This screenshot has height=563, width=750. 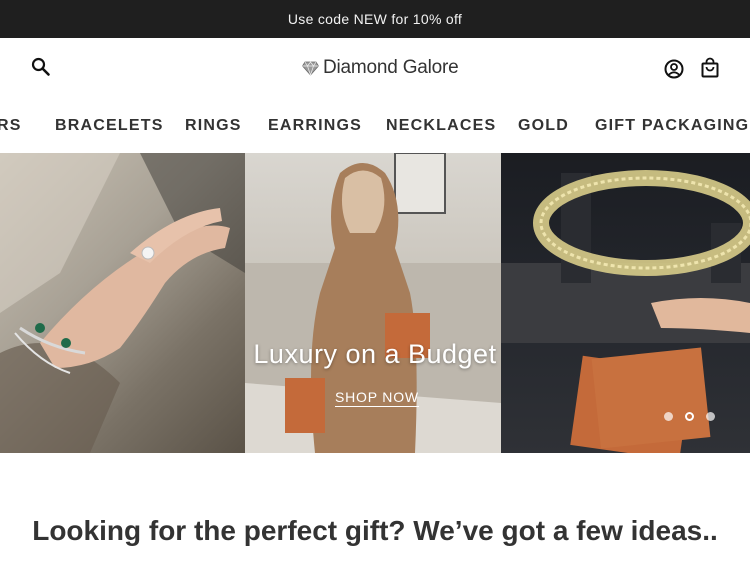 What do you see at coordinates (213, 126) in the screenshot?
I see `nav-item-rings: RINGS` at bounding box center [213, 126].